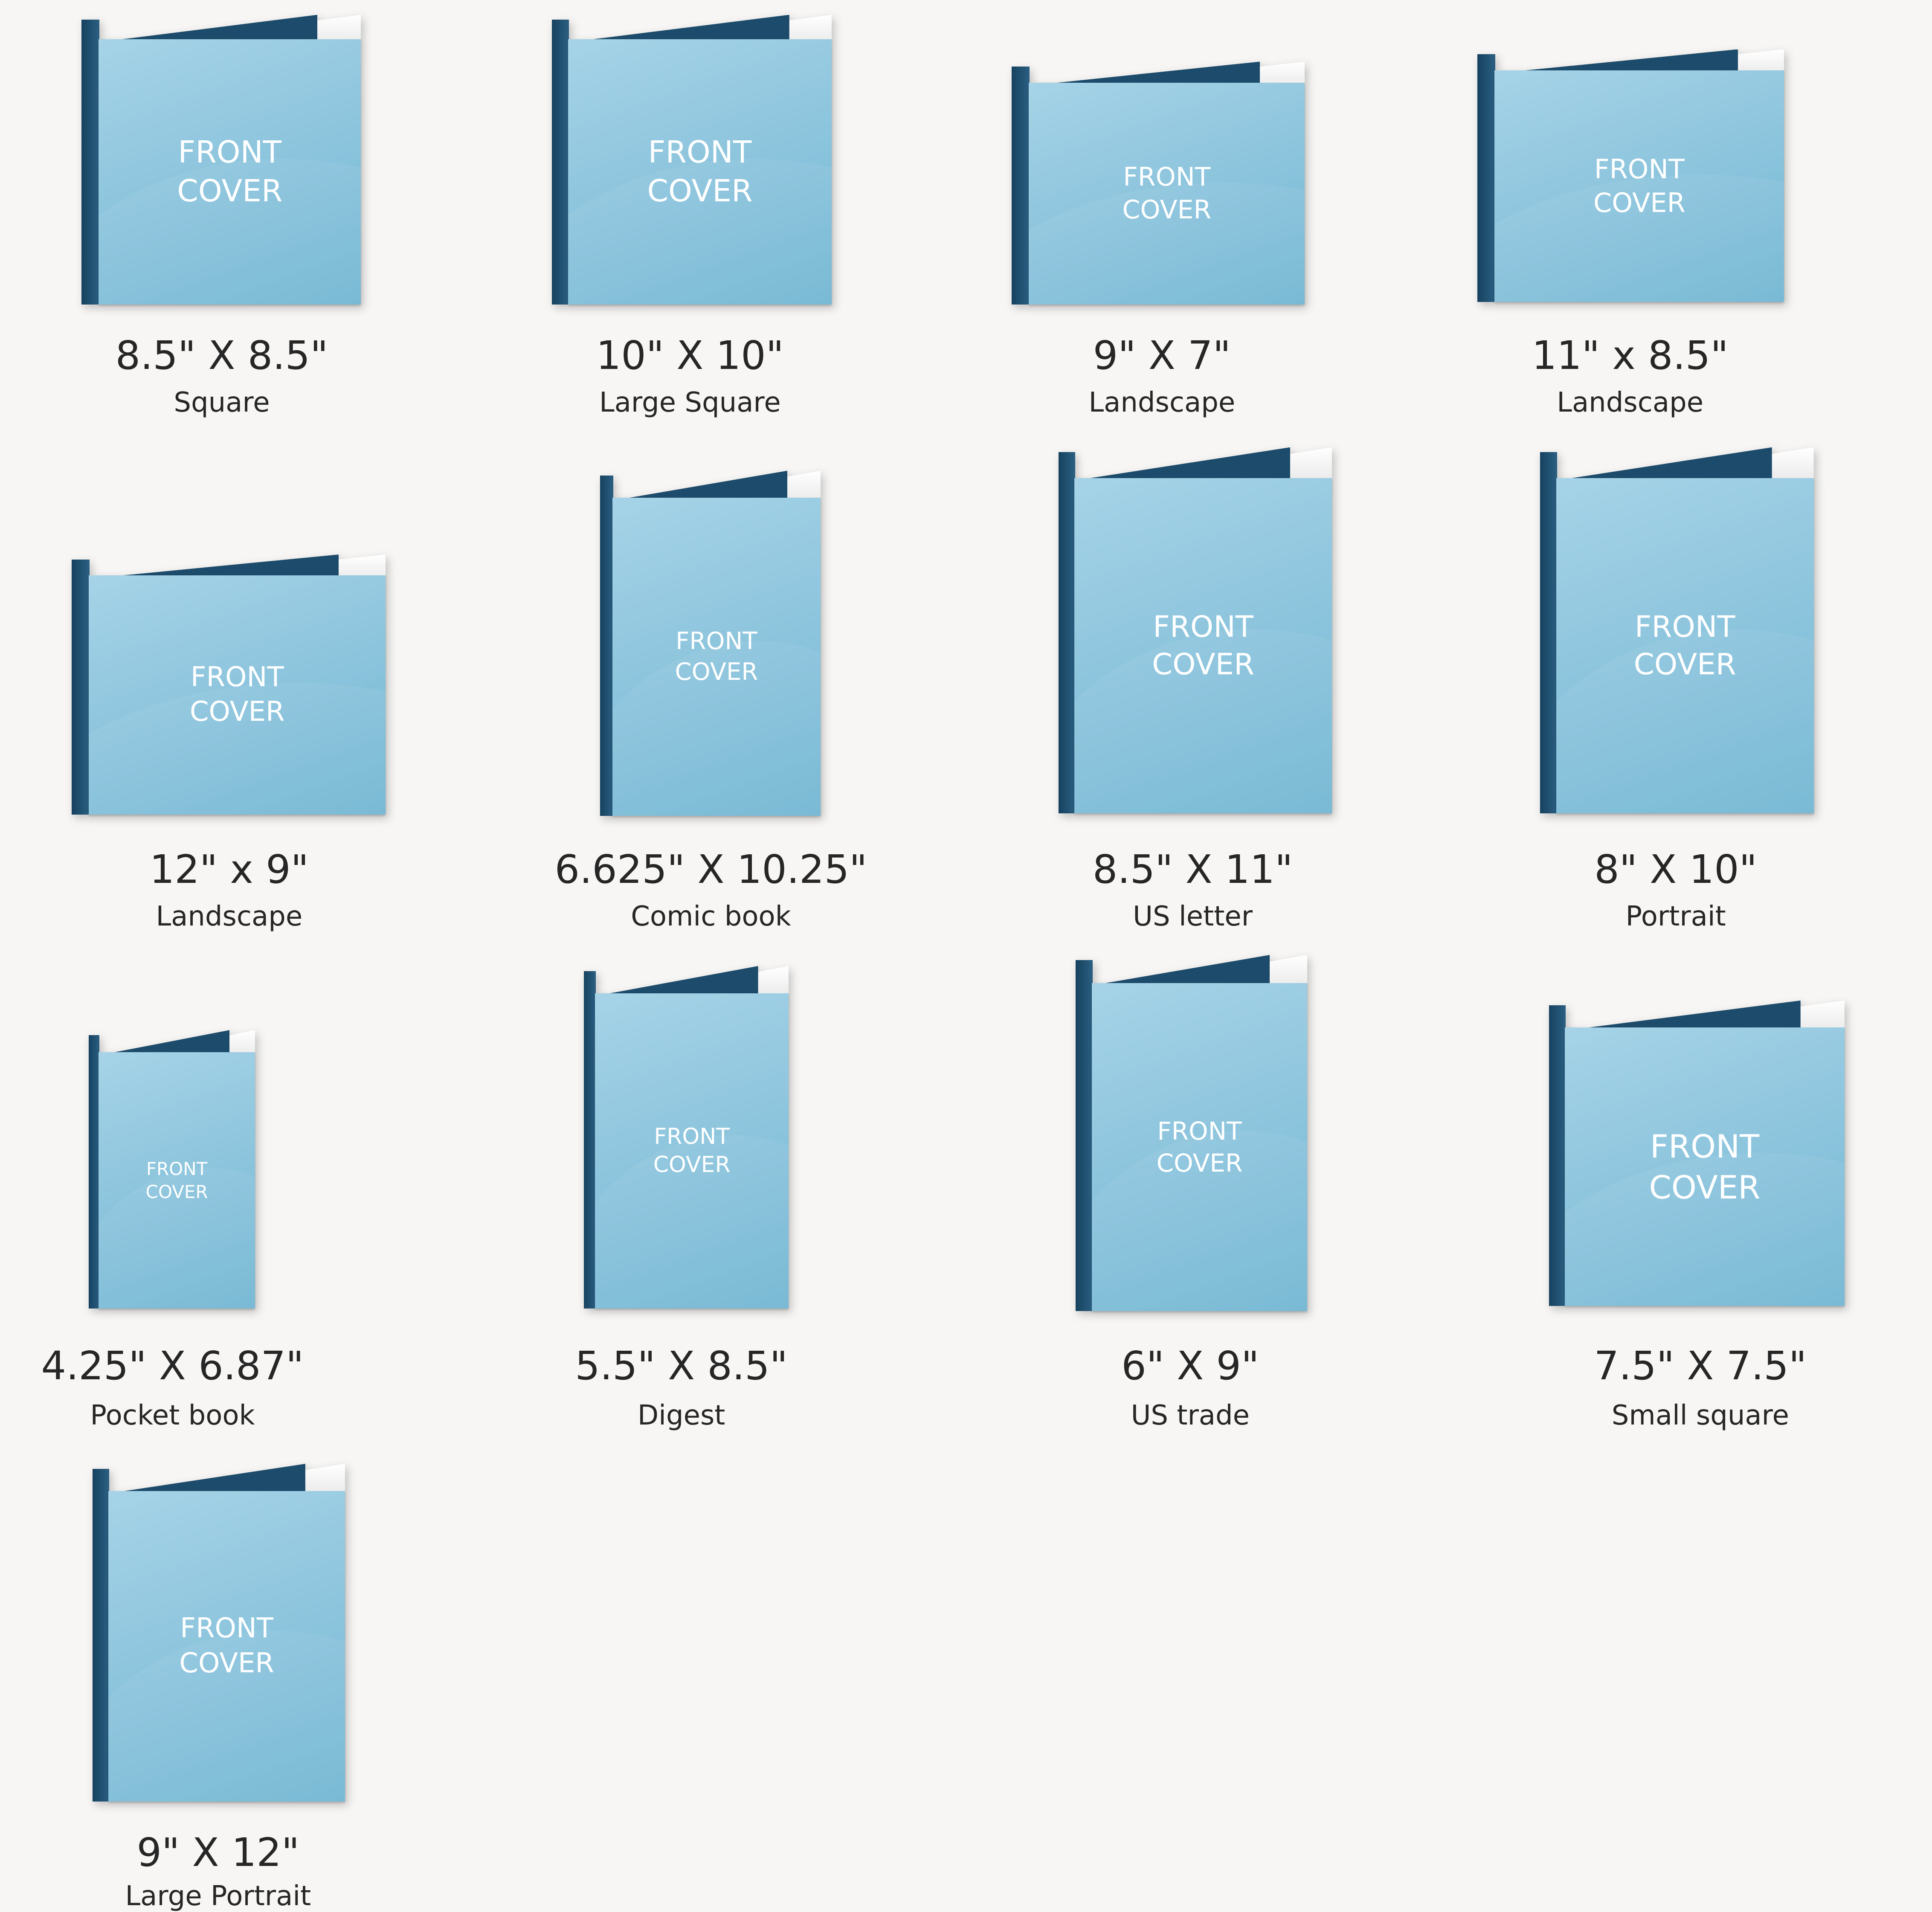  Describe the element at coordinates (1190, 1366) in the screenshot. I see `book-size-label: 6" X 9"` at that location.